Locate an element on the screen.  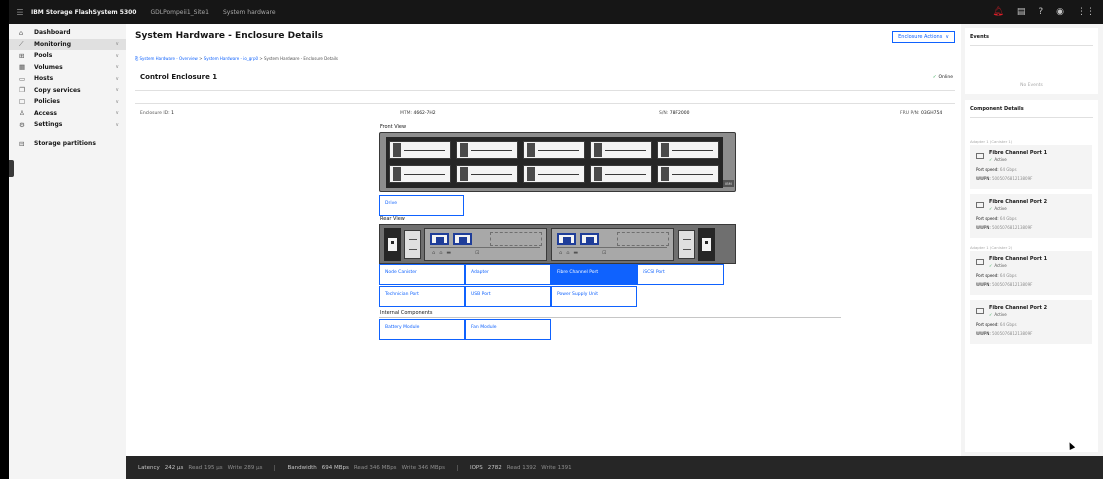
port-speed: Port speed: 64 Gbps is located at coordinates (996, 169).